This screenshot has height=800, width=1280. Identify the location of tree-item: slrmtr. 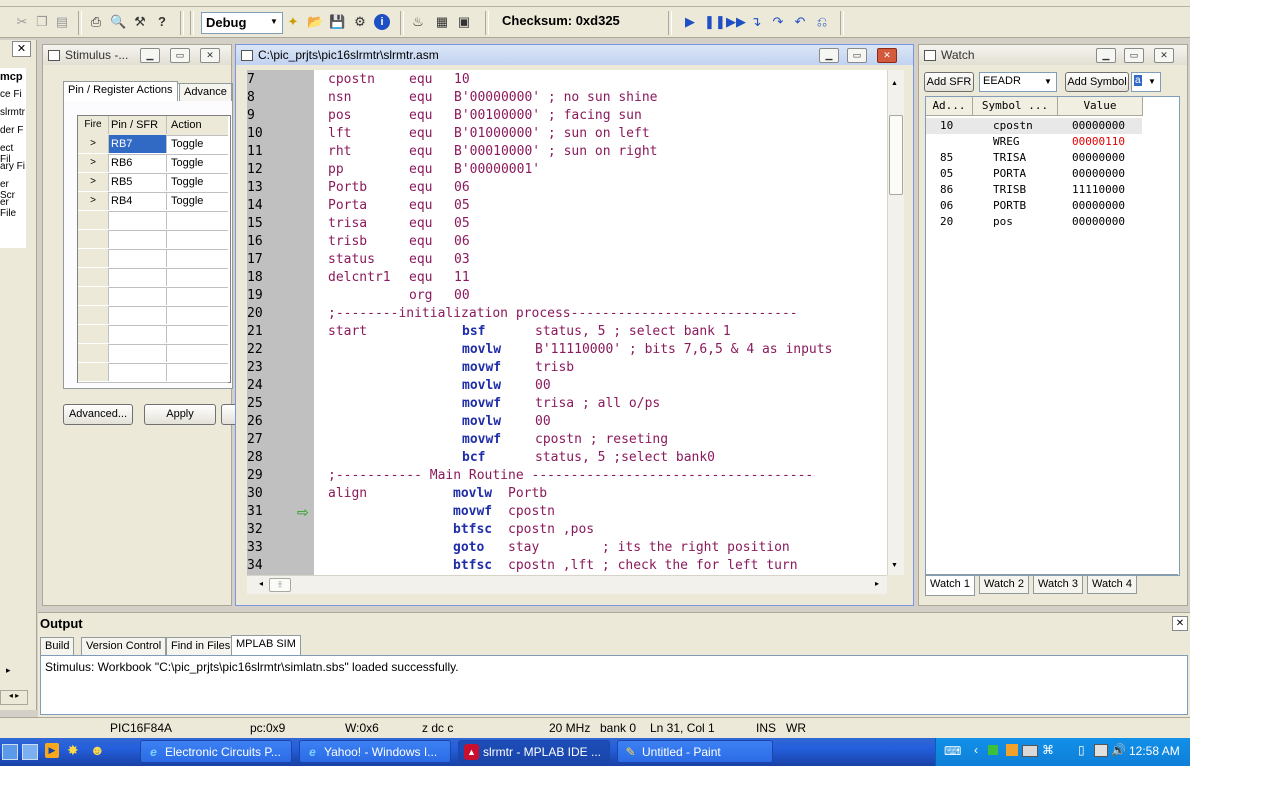
(12, 112).